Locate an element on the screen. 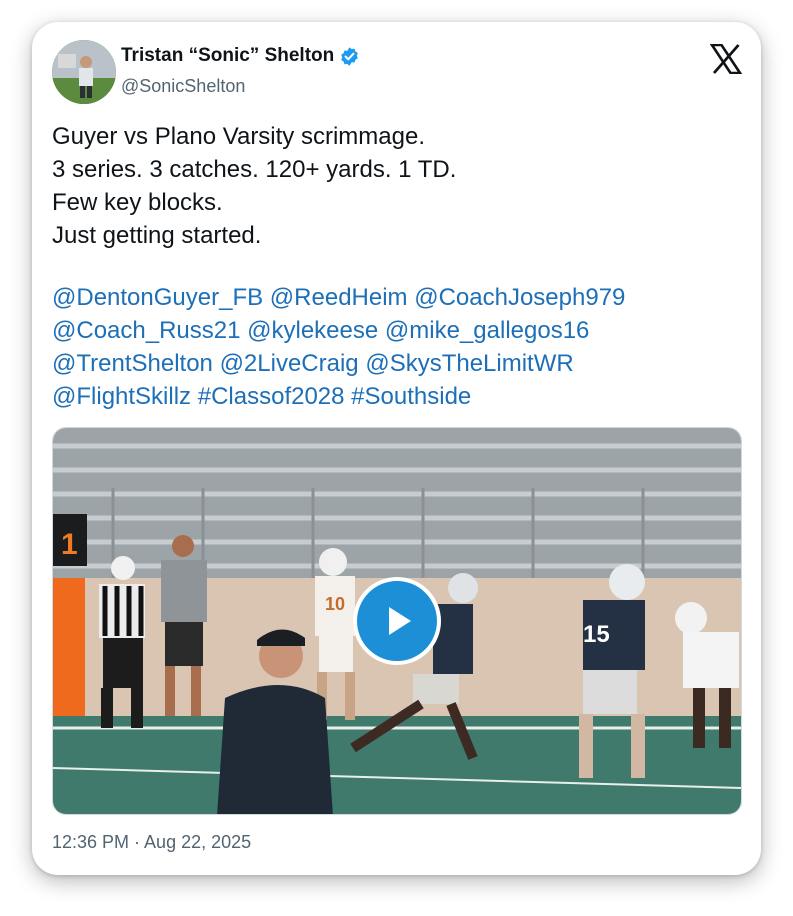  author-name-row: Tristan “Sonic” Shelton is located at coordinates (240, 56).